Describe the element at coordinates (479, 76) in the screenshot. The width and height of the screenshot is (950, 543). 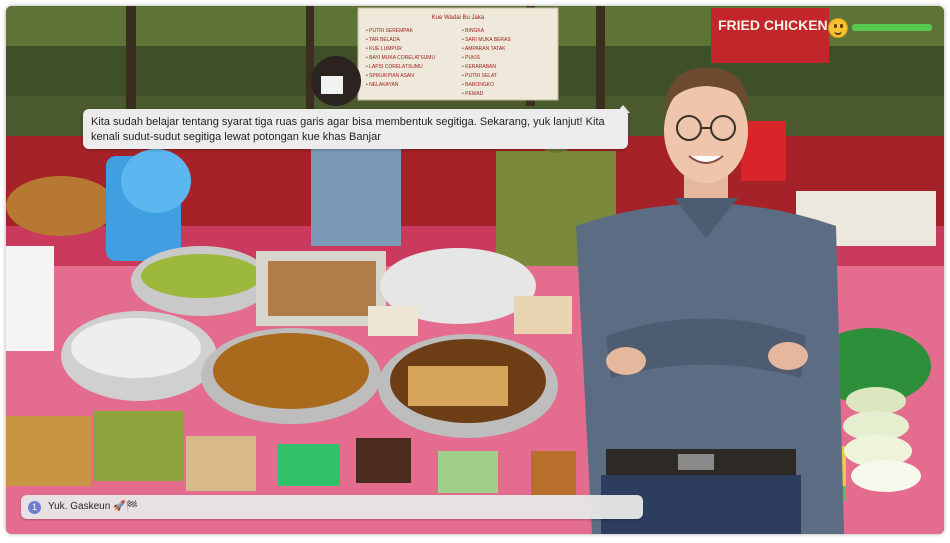
I see `menu-sign-item: • PUTRI SELAT` at that location.